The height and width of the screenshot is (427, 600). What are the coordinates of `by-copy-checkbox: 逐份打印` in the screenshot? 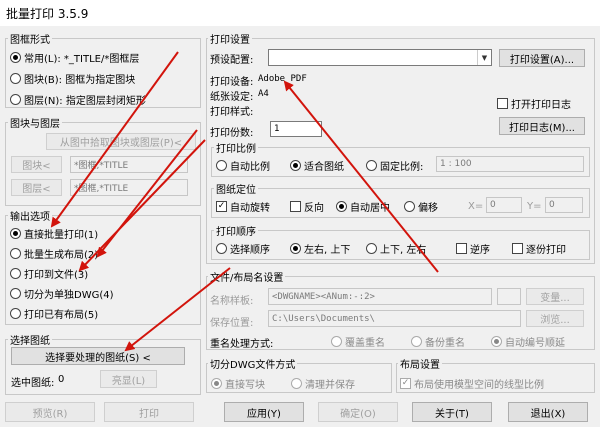 It's located at (539, 248).